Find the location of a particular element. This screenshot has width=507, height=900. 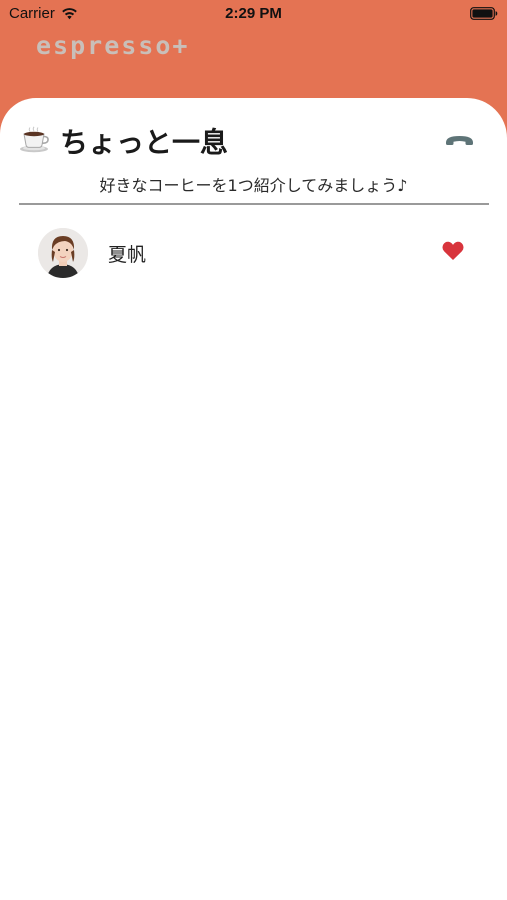

avatar is located at coordinates (63, 253).